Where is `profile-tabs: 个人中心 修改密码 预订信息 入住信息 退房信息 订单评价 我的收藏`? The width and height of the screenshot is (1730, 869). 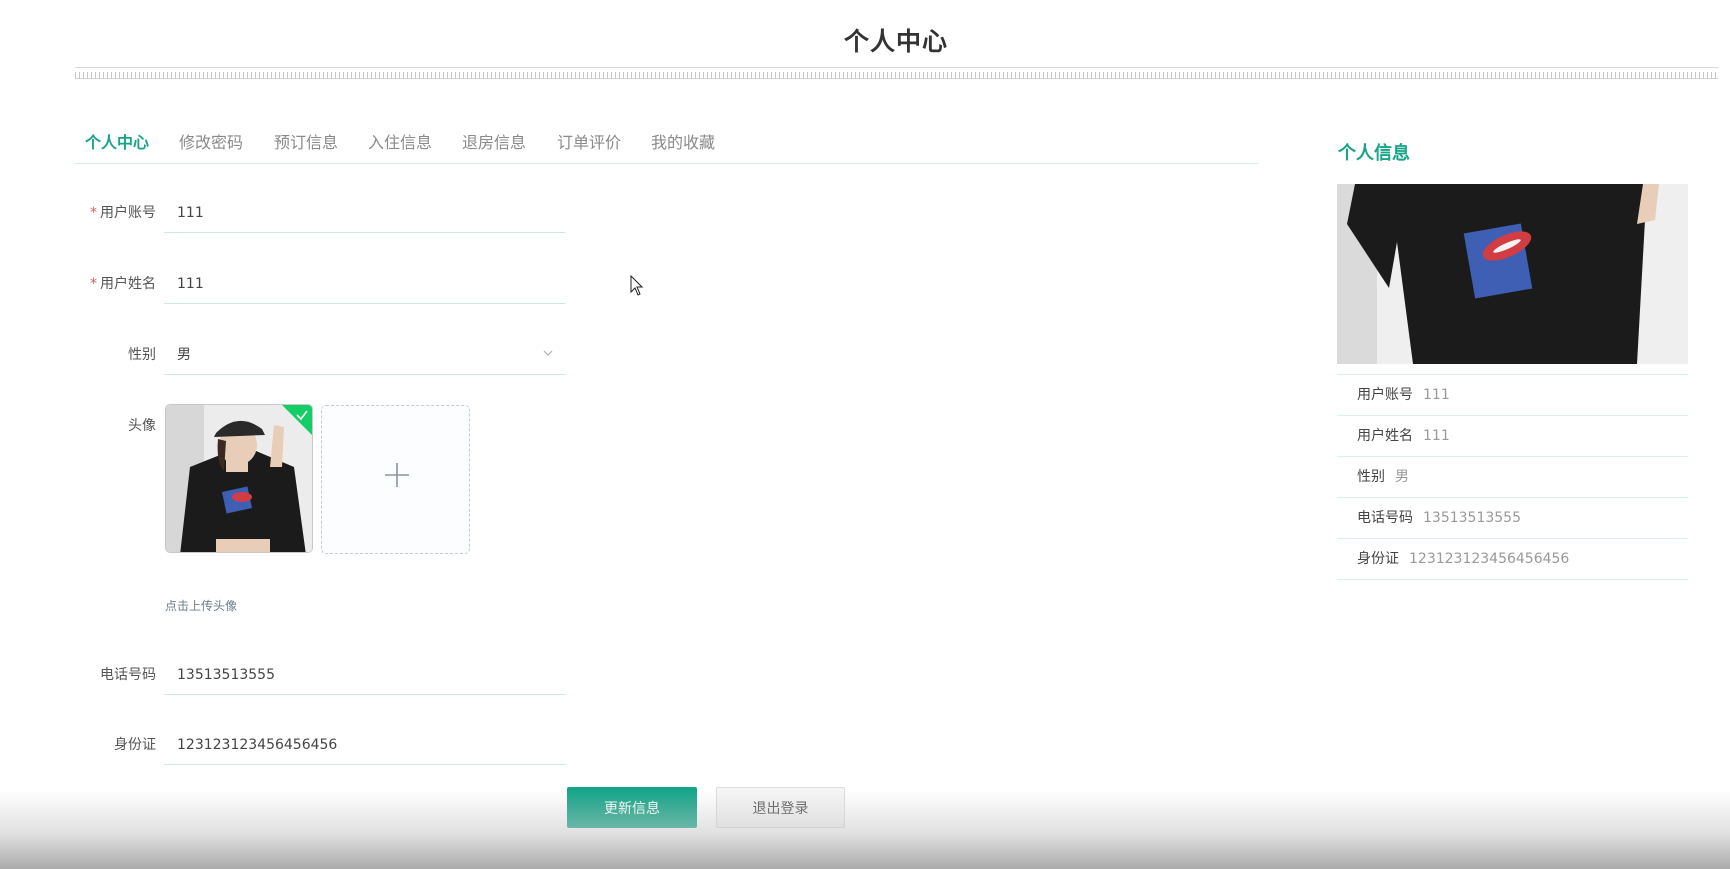 profile-tabs: 个人中心 修改密码 预订信息 入住信息 退房信息 订单评价 我的收藏 is located at coordinates (666, 144).